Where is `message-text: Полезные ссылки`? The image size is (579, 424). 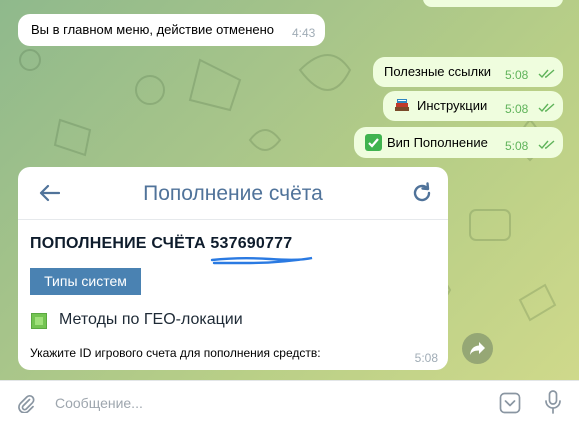 message-text: Полезные ссылки is located at coordinates (438, 71).